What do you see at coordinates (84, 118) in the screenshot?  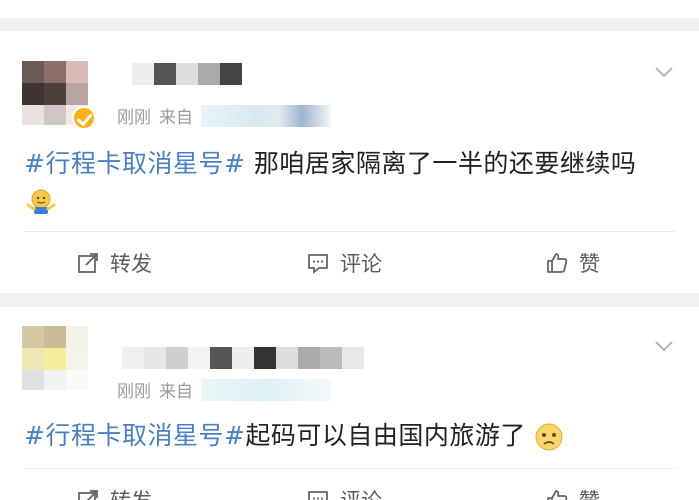 I see `verified-badge-icon` at bounding box center [84, 118].